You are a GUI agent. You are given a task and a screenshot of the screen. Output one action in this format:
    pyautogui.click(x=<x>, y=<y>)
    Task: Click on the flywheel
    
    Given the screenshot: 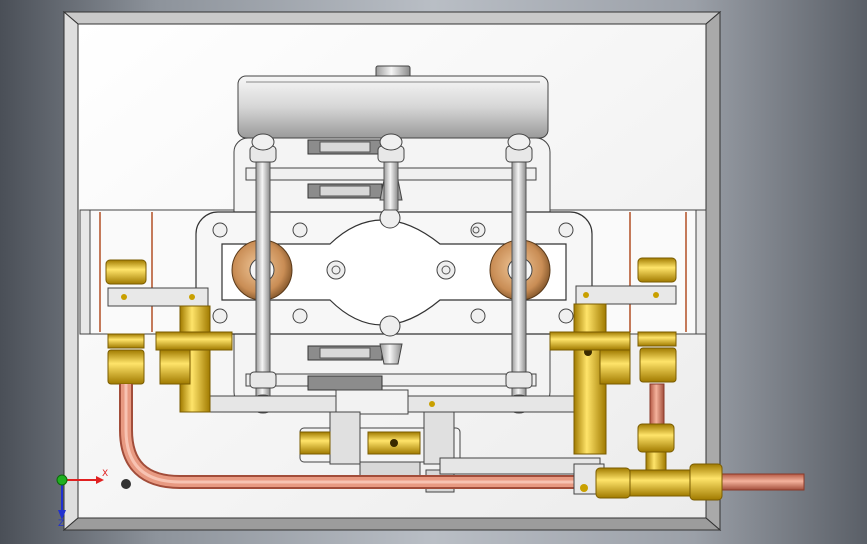 What is the action you would take?
    pyautogui.click(x=393, y=102)
    